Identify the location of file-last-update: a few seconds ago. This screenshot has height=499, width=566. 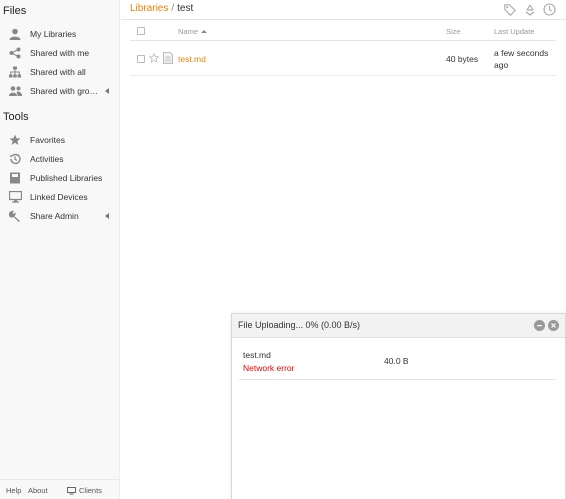
(521, 59).